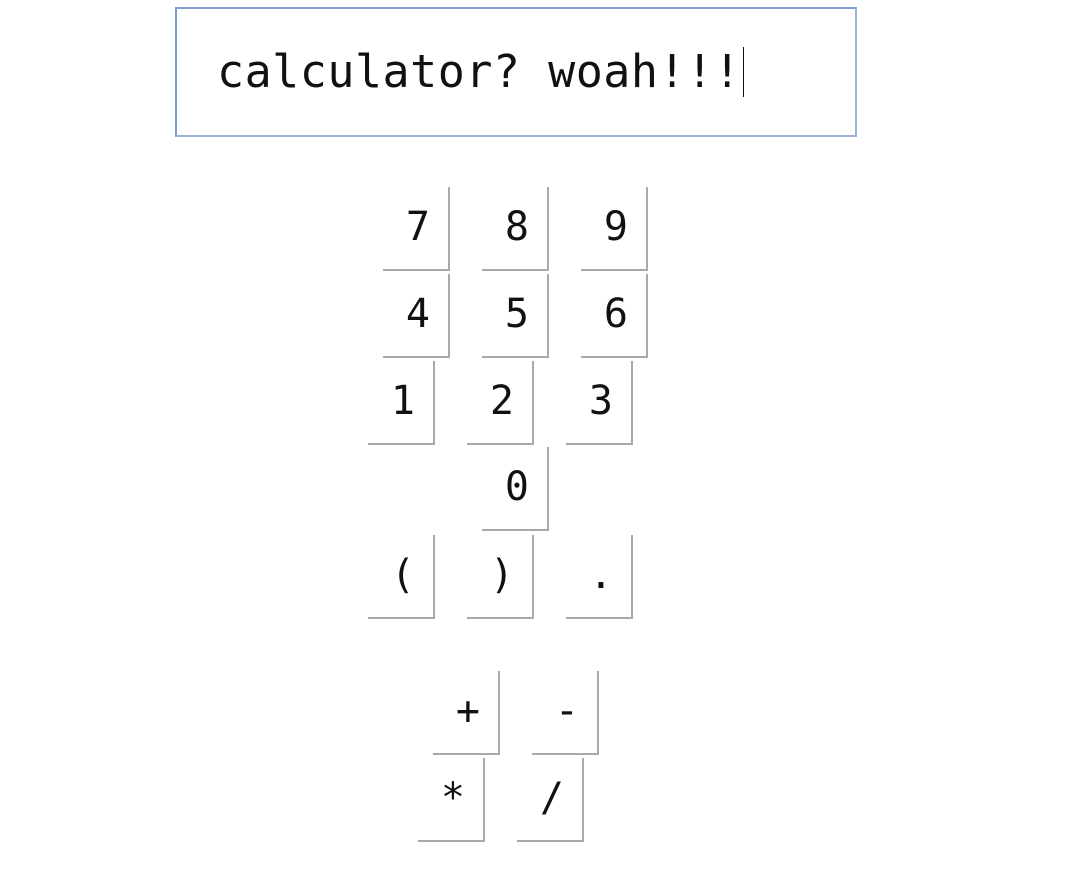 The height and width of the screenshot is (883, 1071). I want to click on key-8-button: 8, so click(515, 229).